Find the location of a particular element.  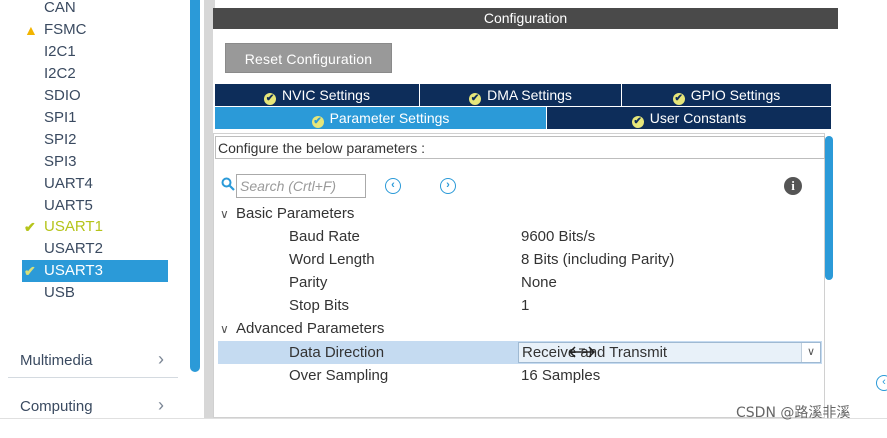

sidebar-item-fsmc: ▲ FSMC is located at coordinates (95, 30).